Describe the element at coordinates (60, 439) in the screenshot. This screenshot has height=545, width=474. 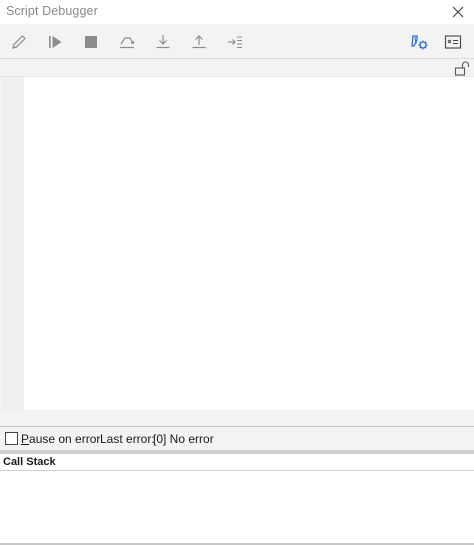
I see `pause-on-error-label: Pause on error` at that location.